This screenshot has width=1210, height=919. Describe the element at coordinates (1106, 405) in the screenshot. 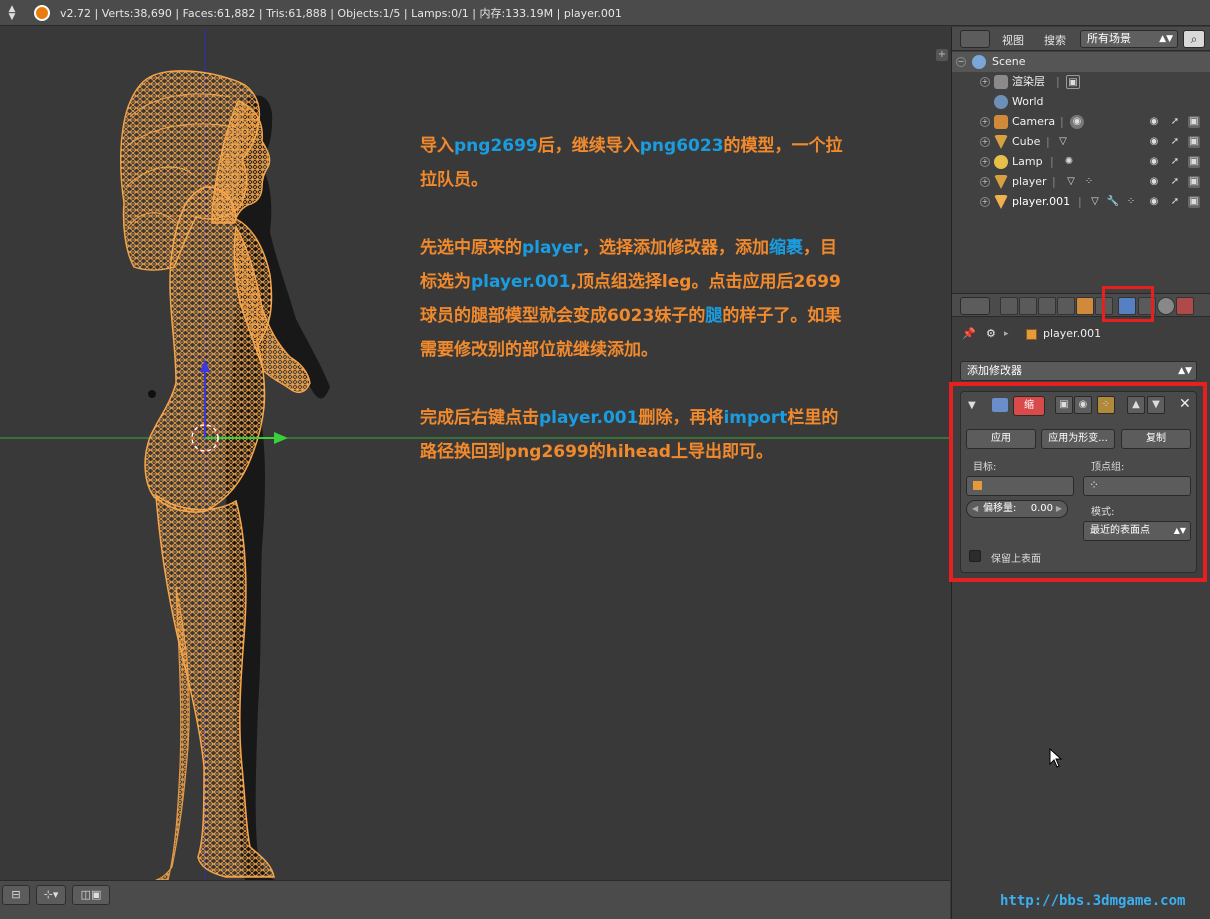

I see `editmode-toggle-icon: ⁘` at that location.